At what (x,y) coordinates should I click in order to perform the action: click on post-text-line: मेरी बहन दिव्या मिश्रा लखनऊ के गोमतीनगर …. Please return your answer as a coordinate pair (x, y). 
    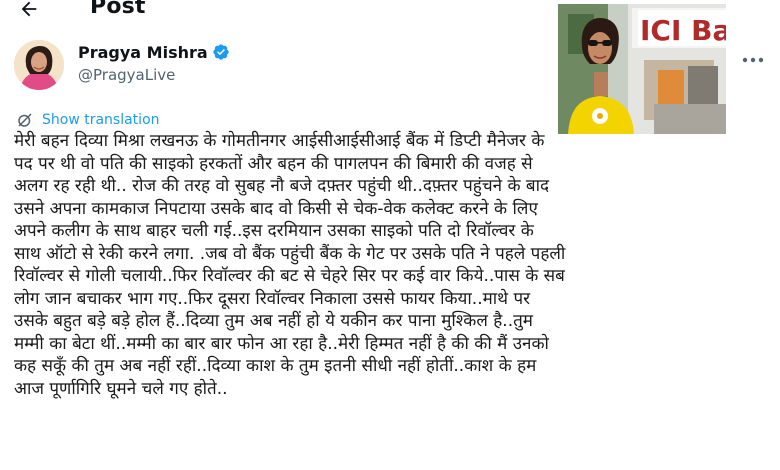
    Looking at the image, I should click on (279, 141).